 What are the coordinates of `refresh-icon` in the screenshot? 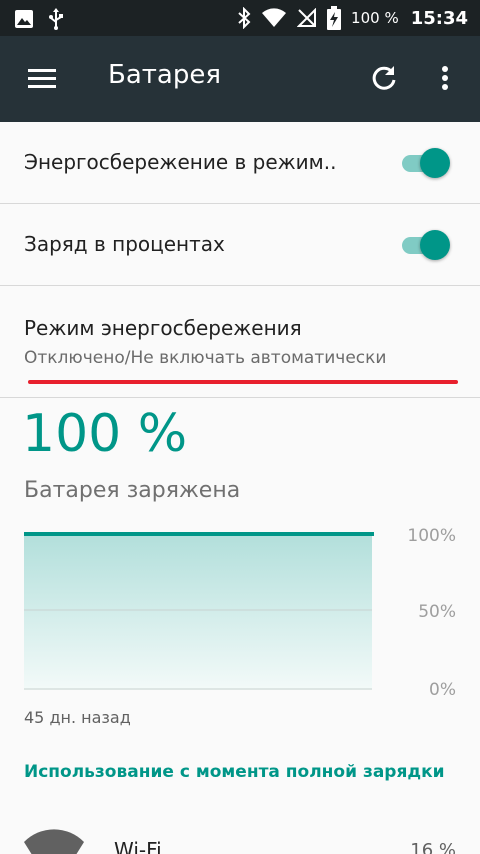 It's located at (384, 78).